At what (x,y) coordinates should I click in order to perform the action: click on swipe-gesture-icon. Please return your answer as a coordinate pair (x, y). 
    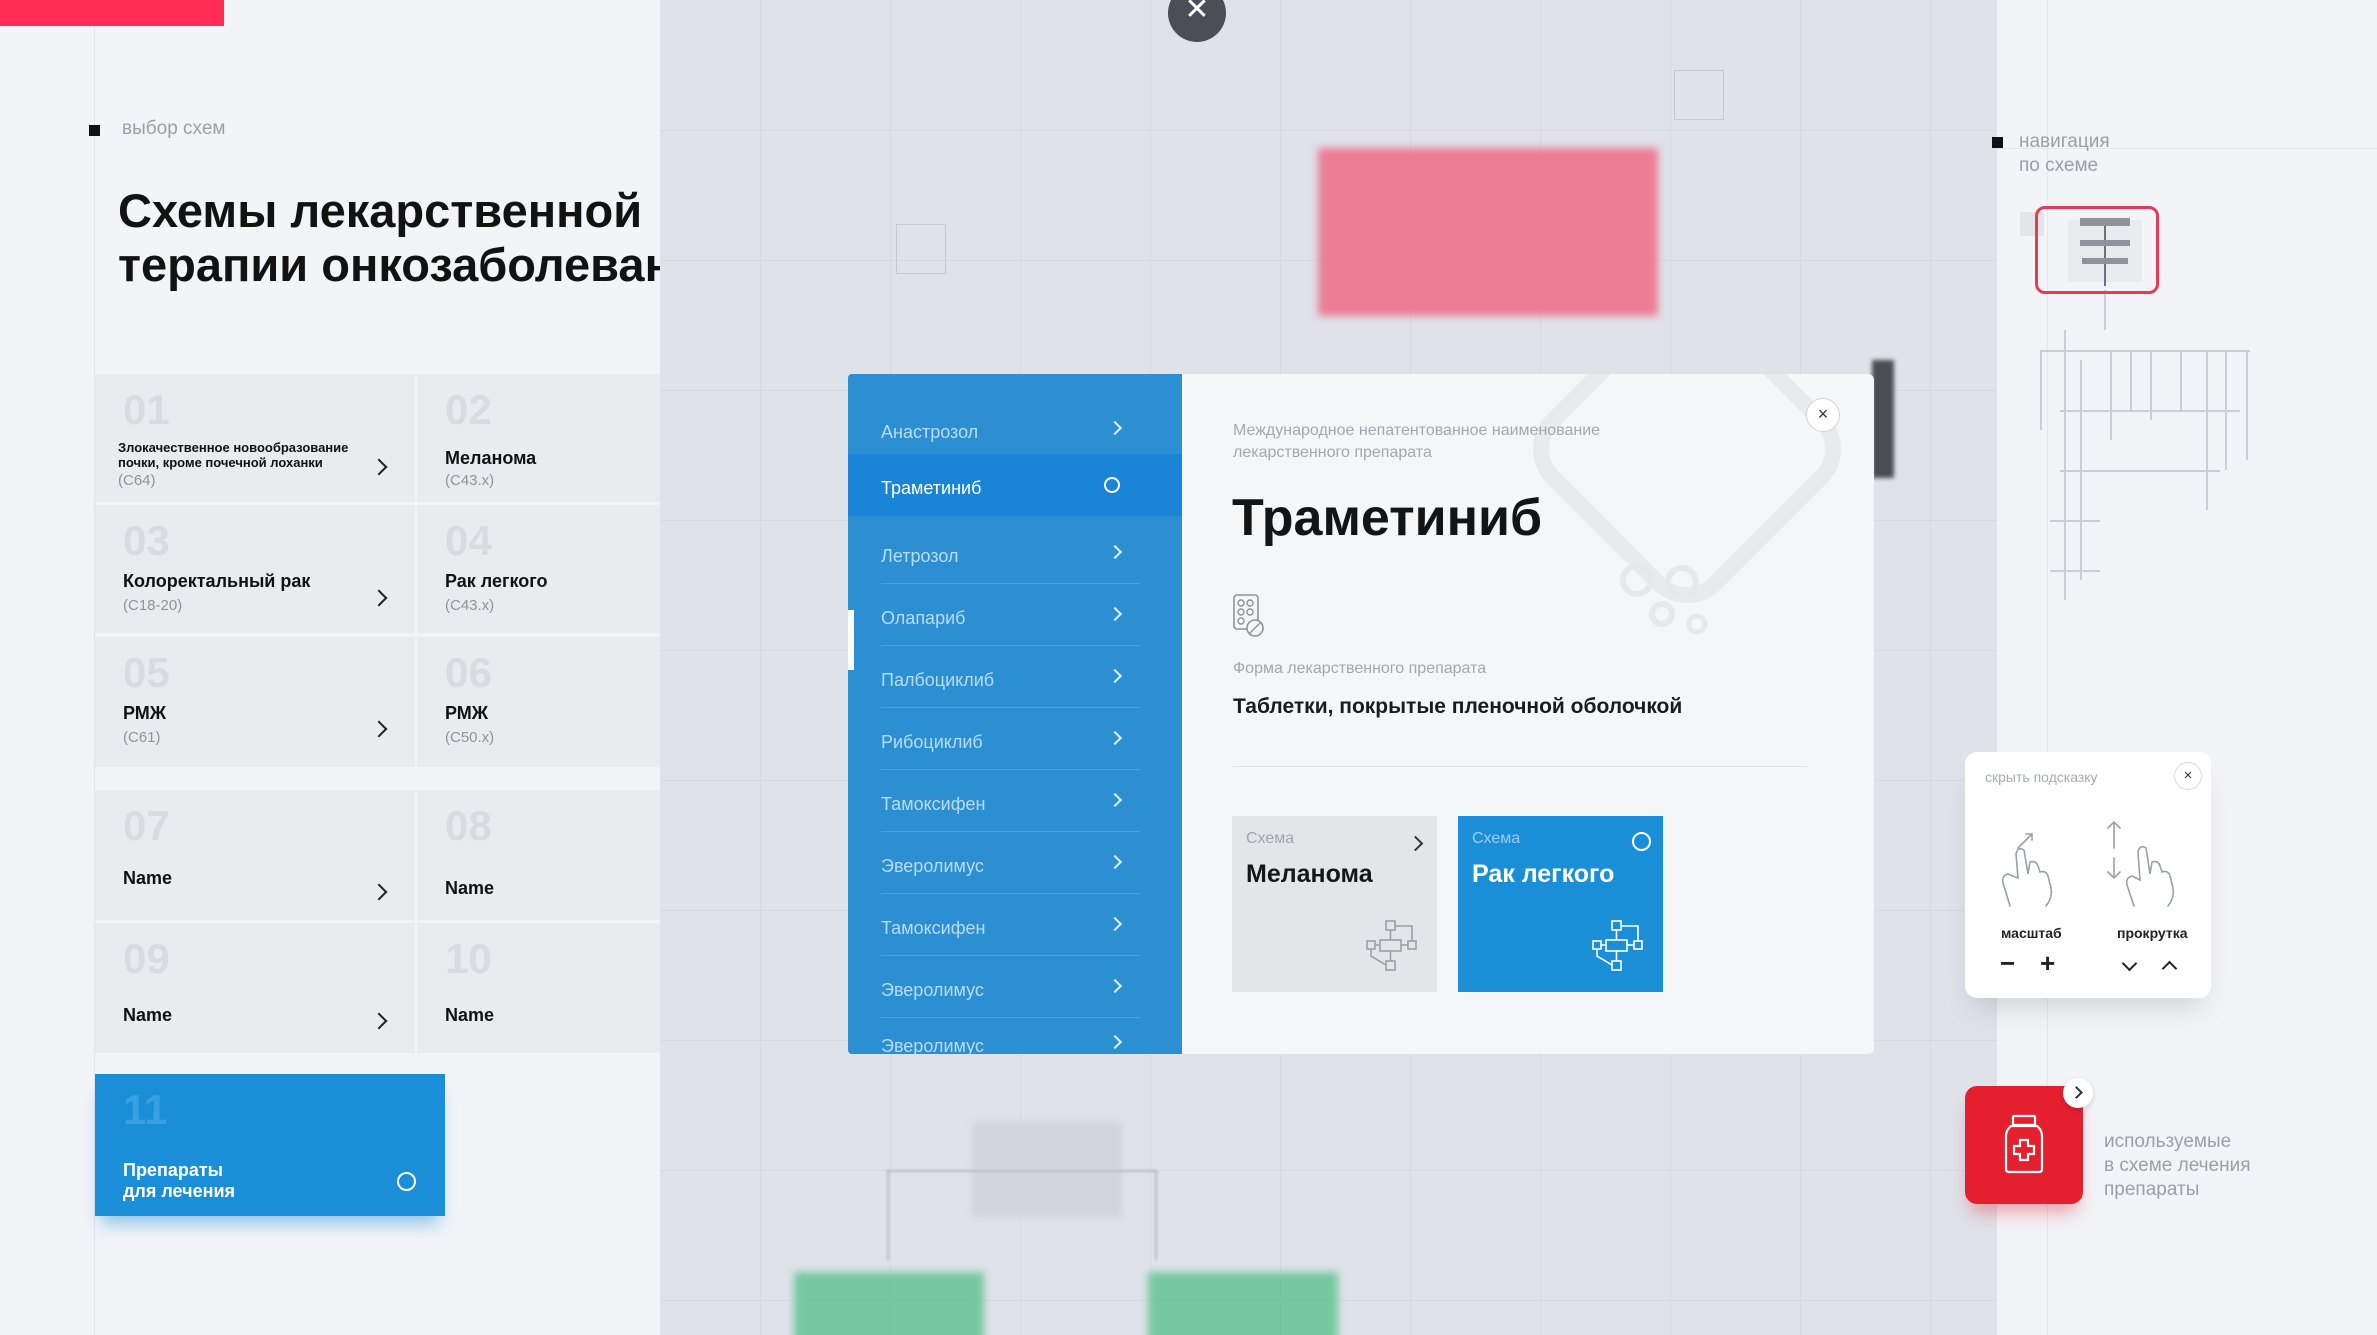
    Looking at the image, I should click on (2141, 863).